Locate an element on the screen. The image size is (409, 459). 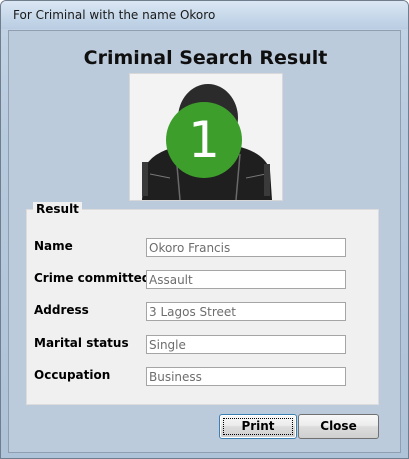
occupation-label: Occupation is located at coordinates (72, 375).